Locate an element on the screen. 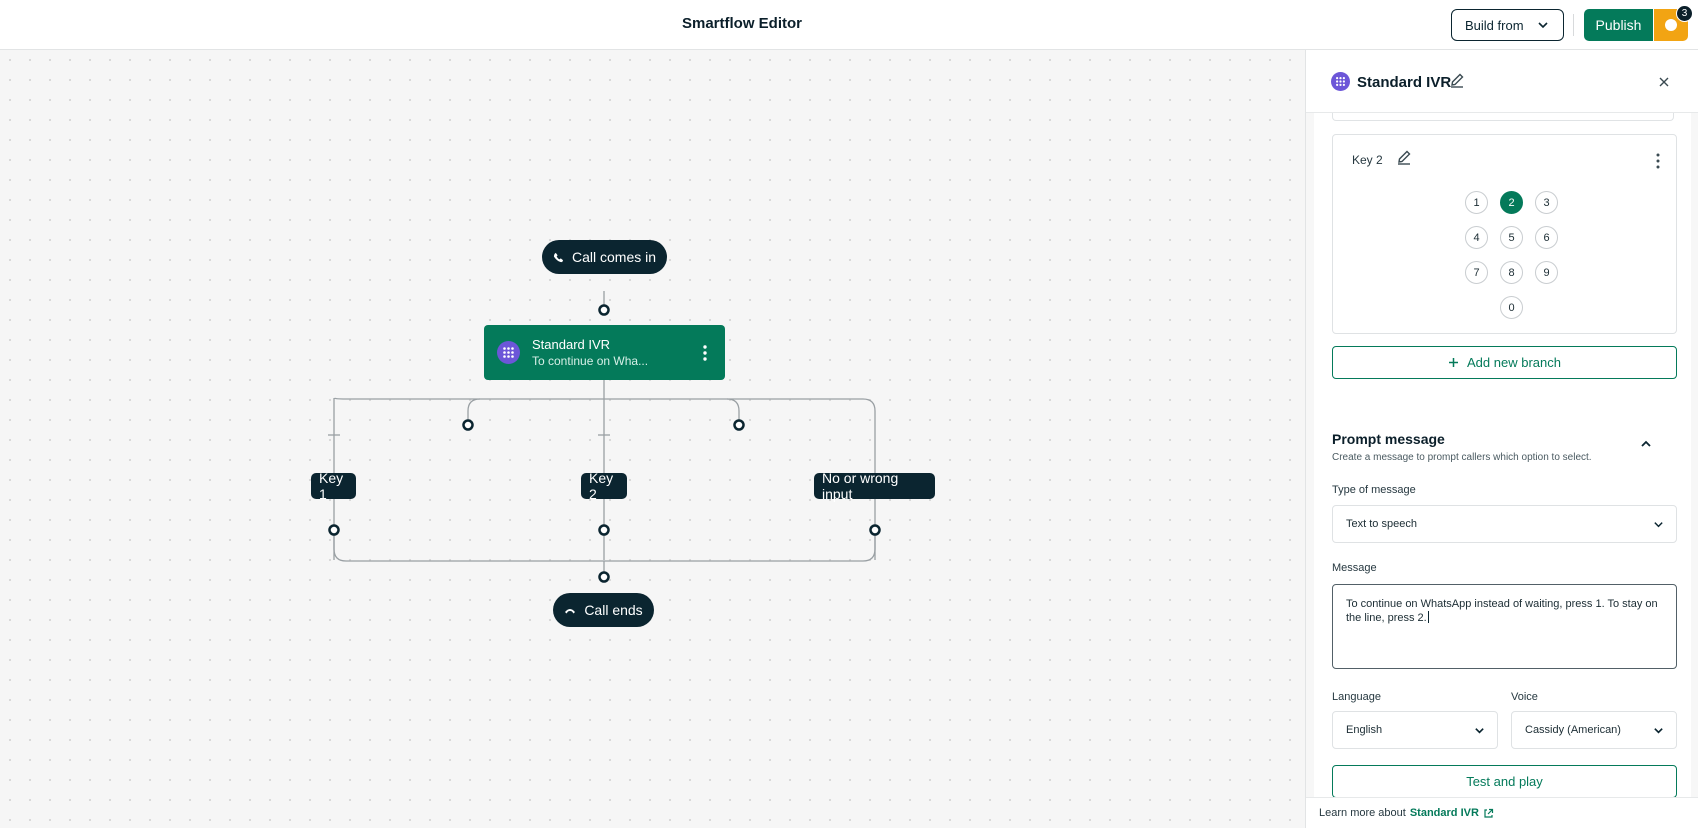 The height and width of the screenshot is (828, 1698). call-comes-in-node: Call comes in is located at coordinates (604, 257).